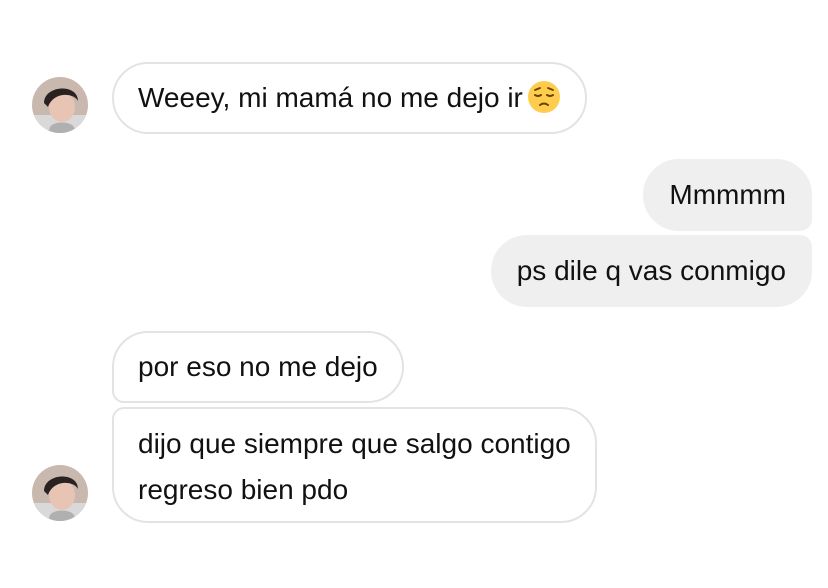 This screenshot has height=588, width=828. I want to click on outgoing-message-bubble: ps dile q vas conmigo, so click(651, 271).